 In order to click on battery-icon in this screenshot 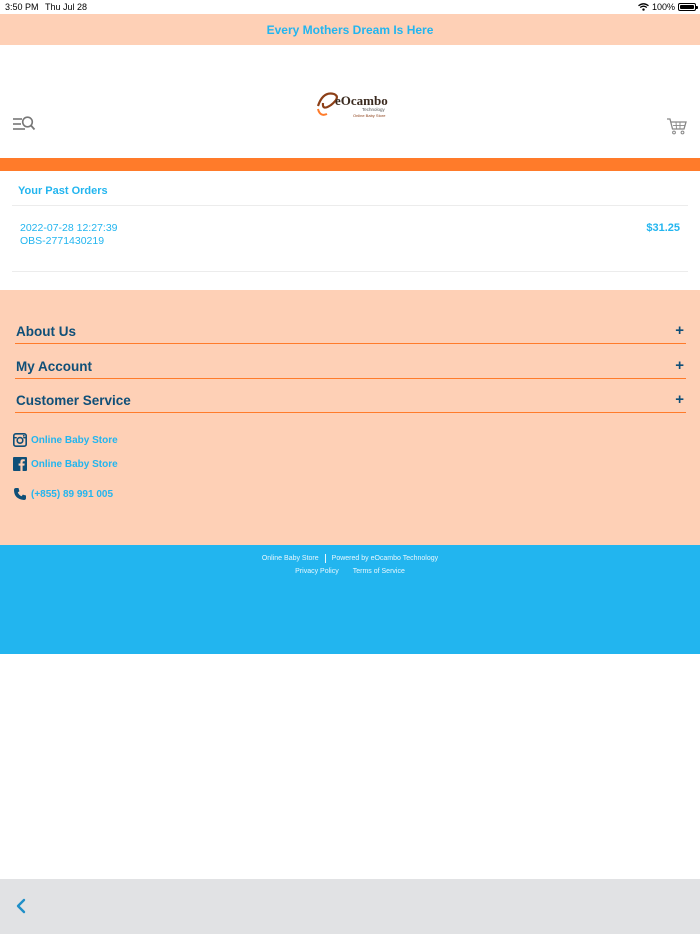, I will do `click(688, 7)`.